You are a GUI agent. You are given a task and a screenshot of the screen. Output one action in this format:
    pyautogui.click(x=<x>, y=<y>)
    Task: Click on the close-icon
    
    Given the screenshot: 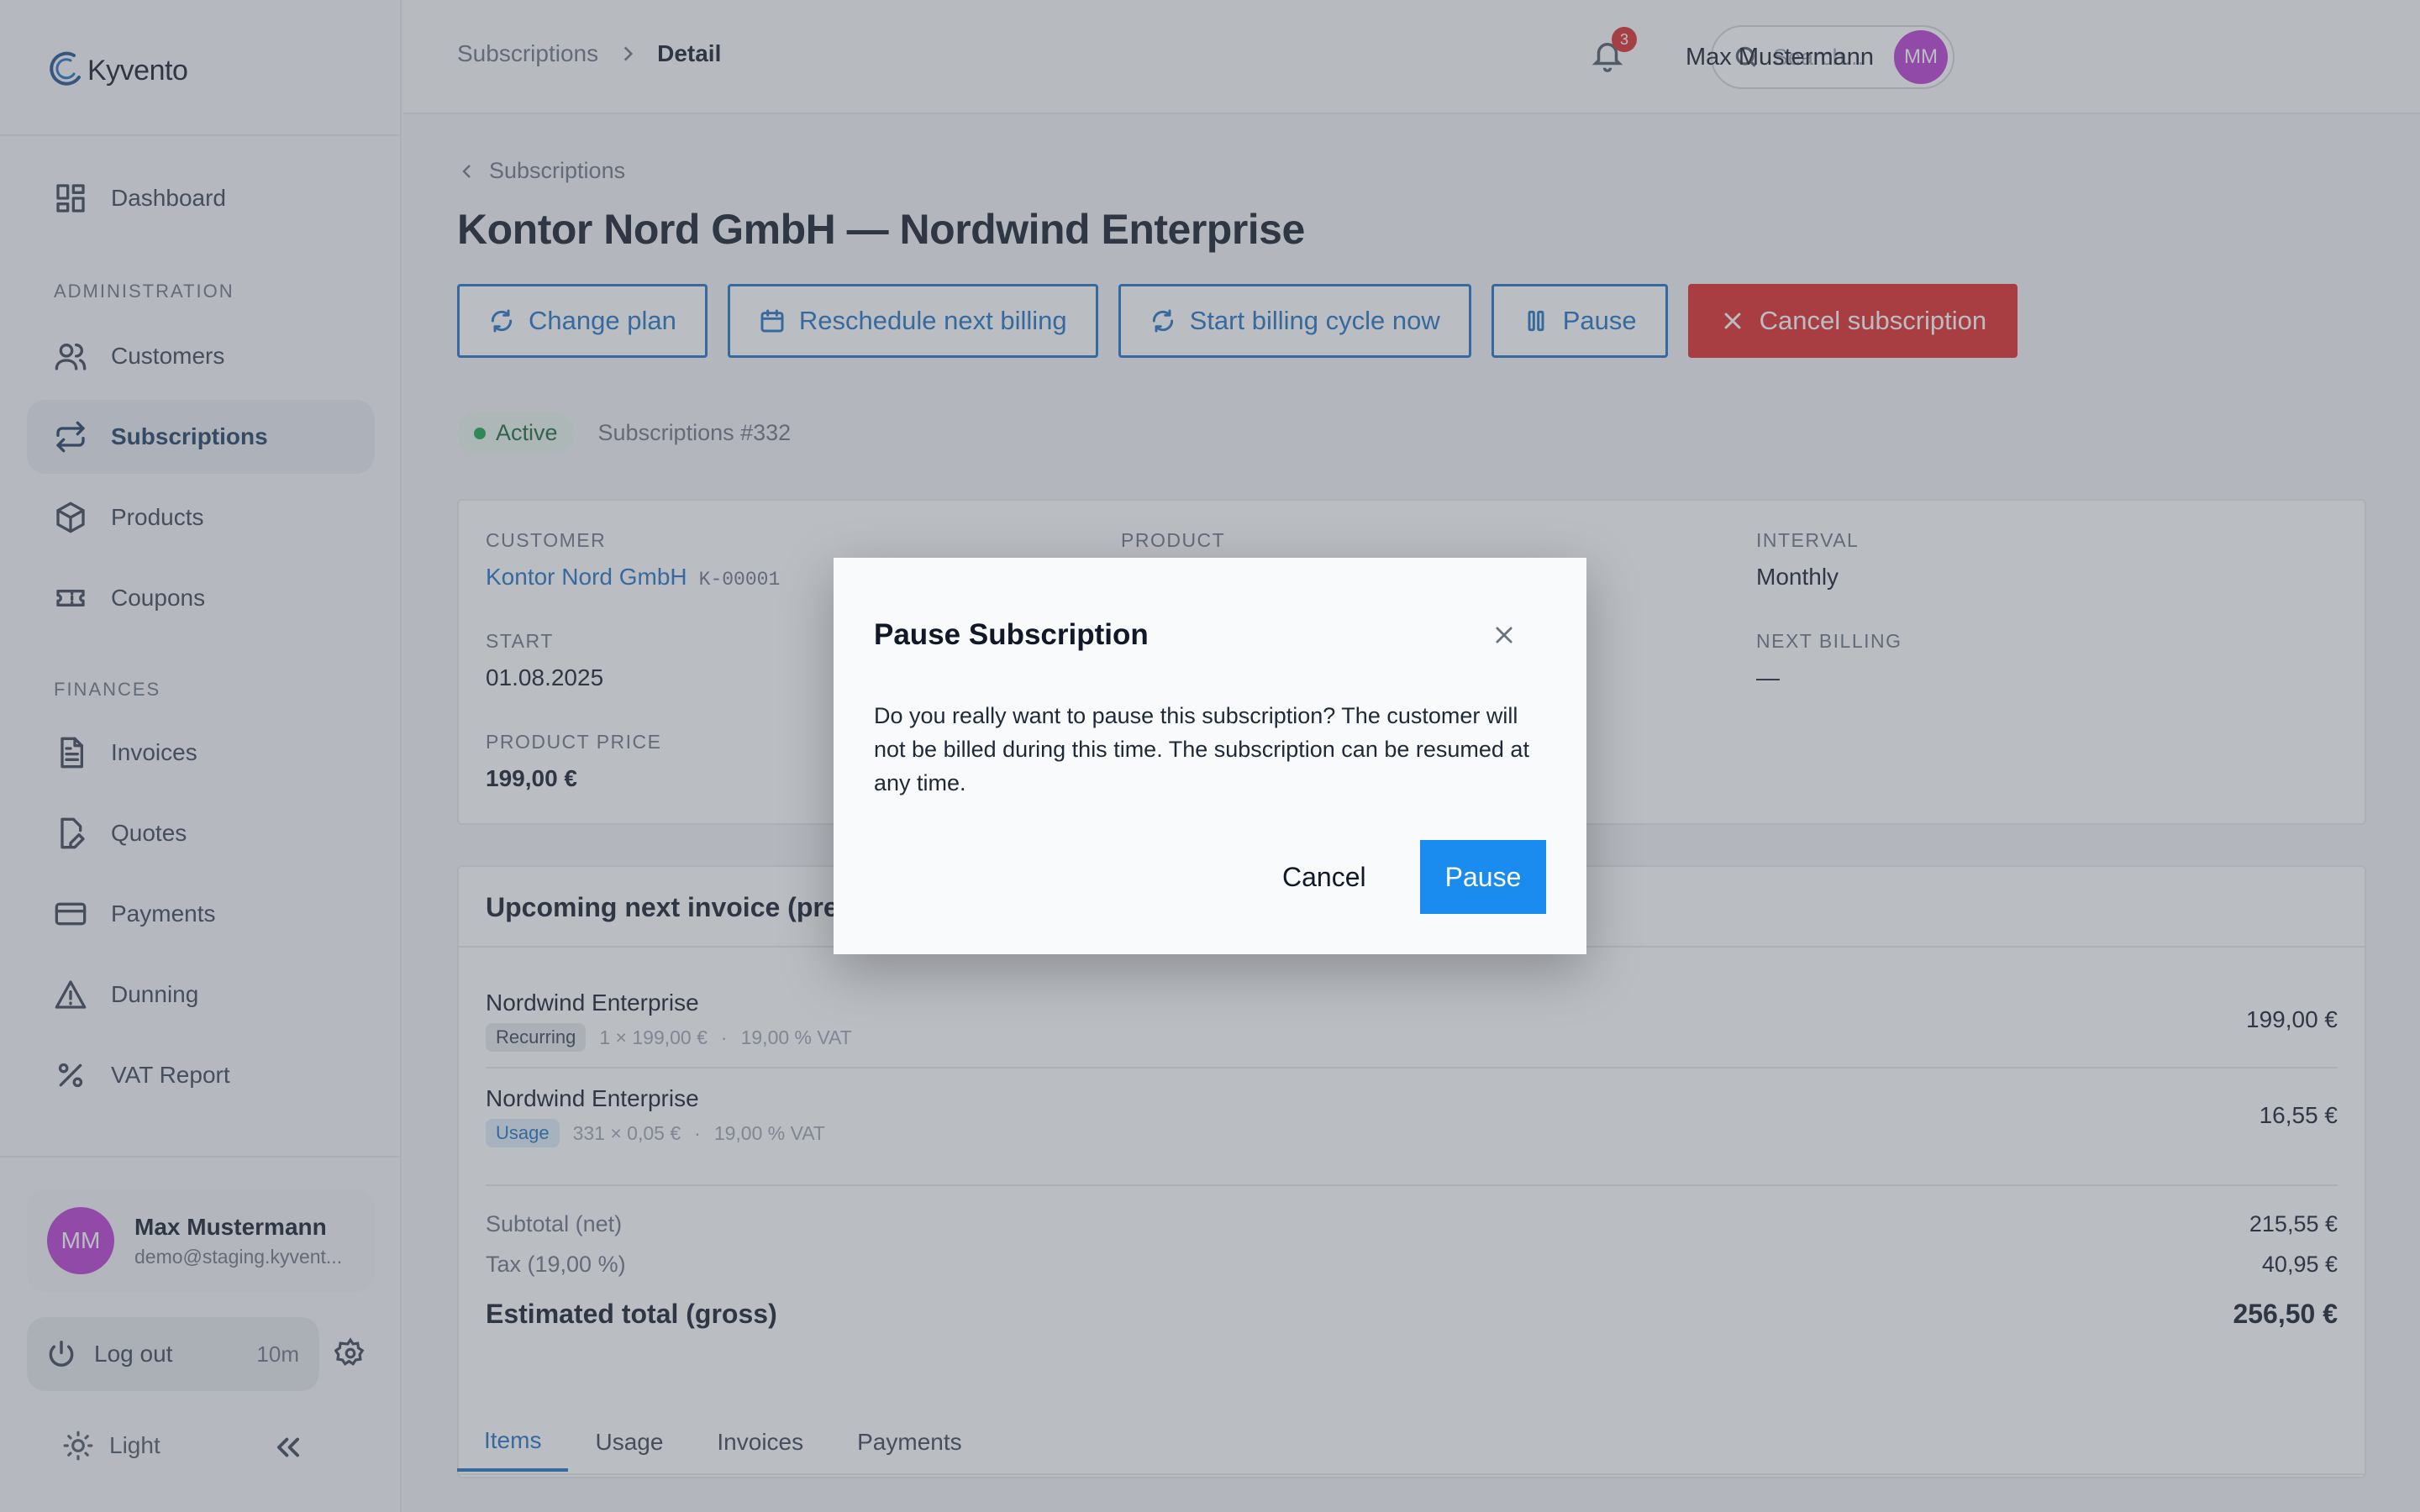 What is the action you would take?
    pyautogui.click(x=1504, y=635)
    